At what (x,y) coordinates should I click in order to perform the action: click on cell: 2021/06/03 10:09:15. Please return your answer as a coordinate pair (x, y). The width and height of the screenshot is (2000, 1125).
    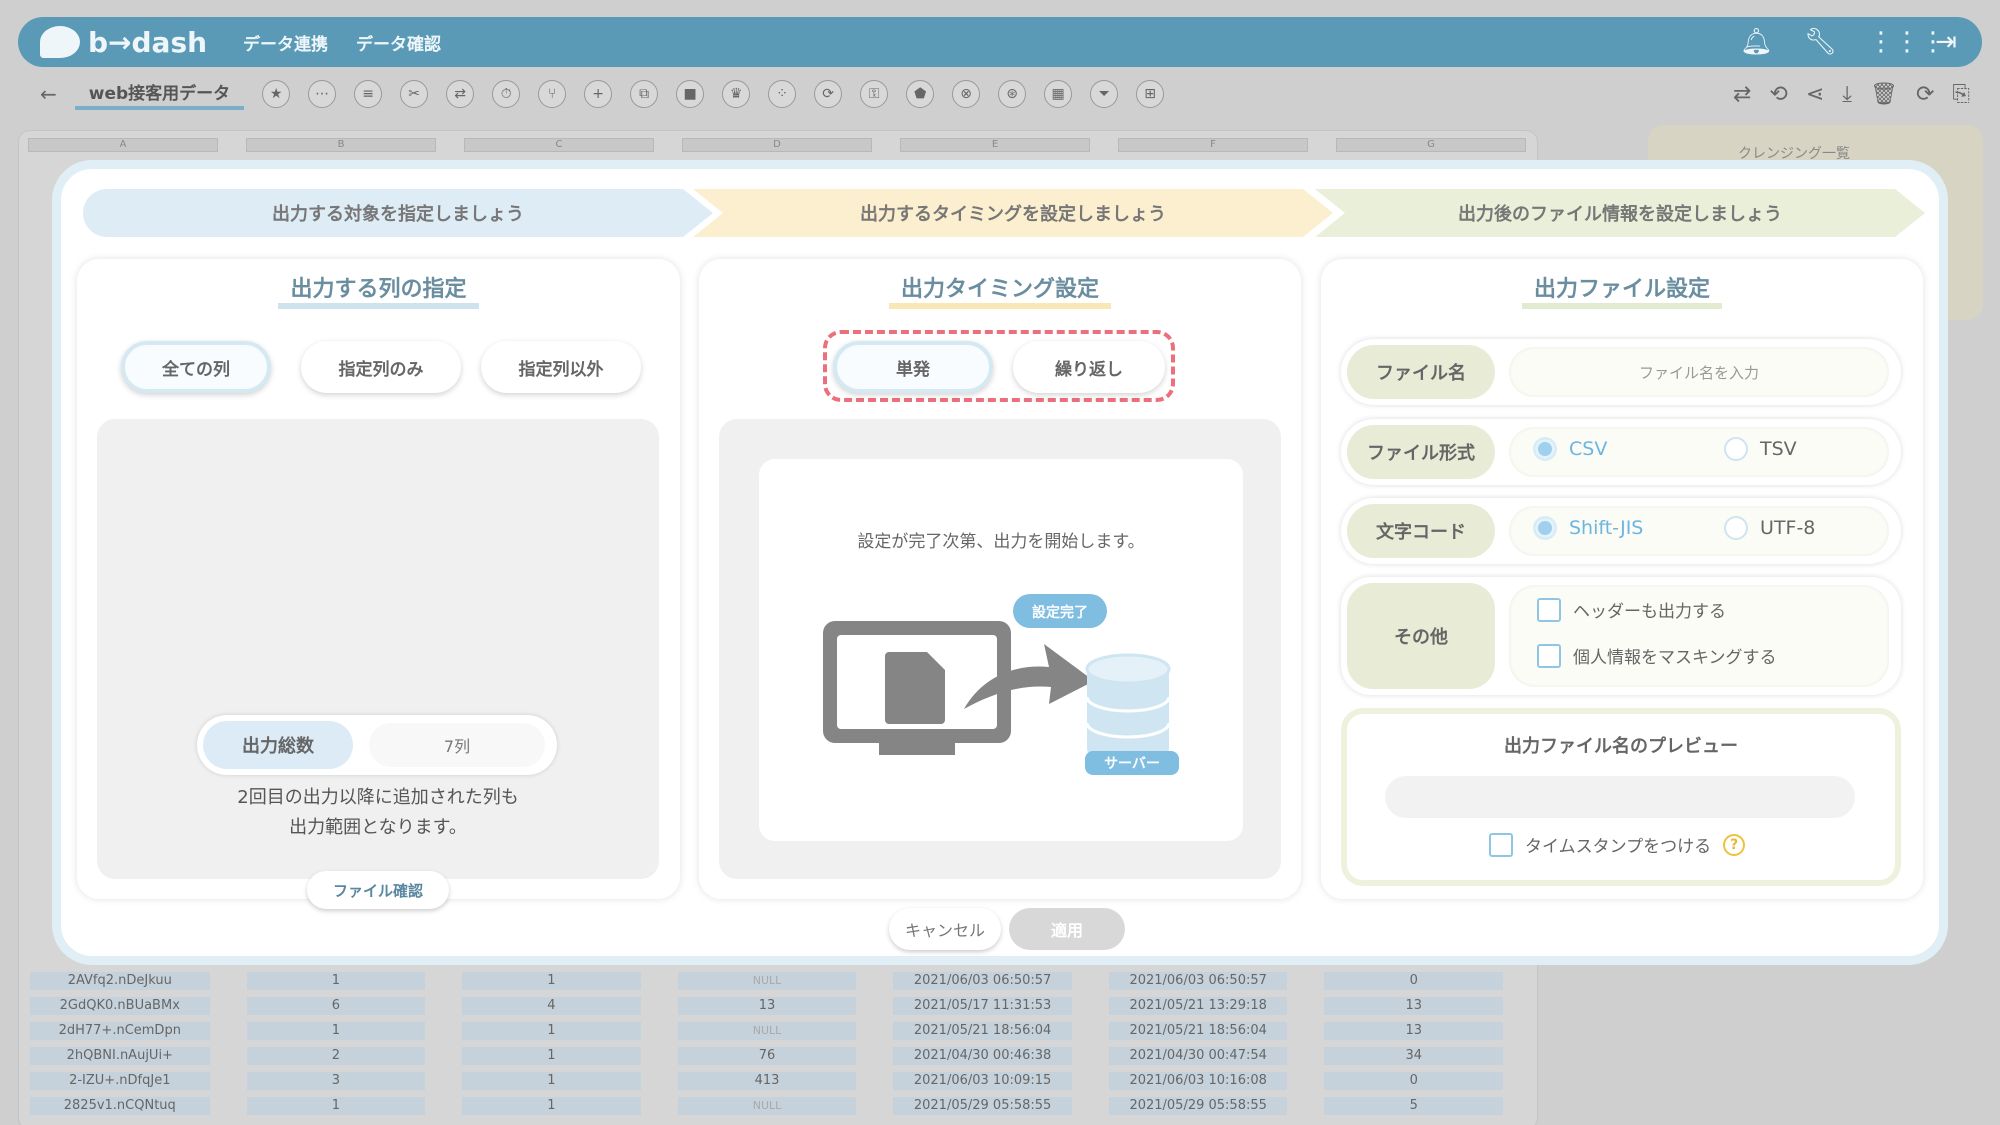
    Looking at the image, I should click on (982, 1080).